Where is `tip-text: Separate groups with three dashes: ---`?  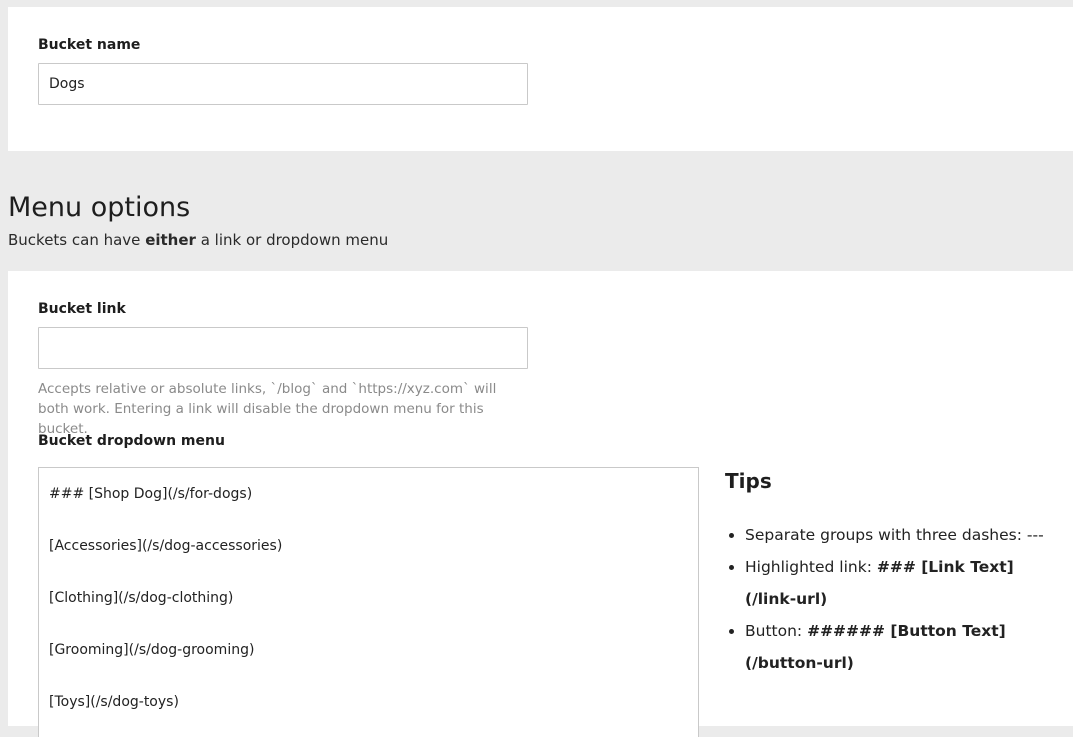
tip-text: Separate groups with three dashes: --- is located at coordinates (894, 535).